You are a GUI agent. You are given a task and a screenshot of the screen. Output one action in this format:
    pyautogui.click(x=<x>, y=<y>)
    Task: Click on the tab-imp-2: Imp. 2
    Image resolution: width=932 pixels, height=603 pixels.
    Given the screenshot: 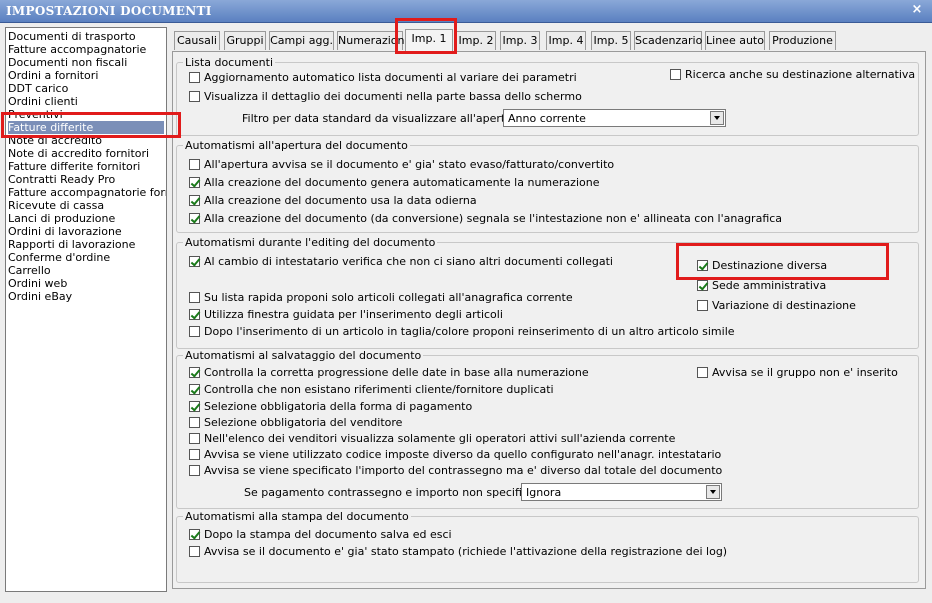 What is the action you would take?
    pyautogui.click(x=476, y=40)
    